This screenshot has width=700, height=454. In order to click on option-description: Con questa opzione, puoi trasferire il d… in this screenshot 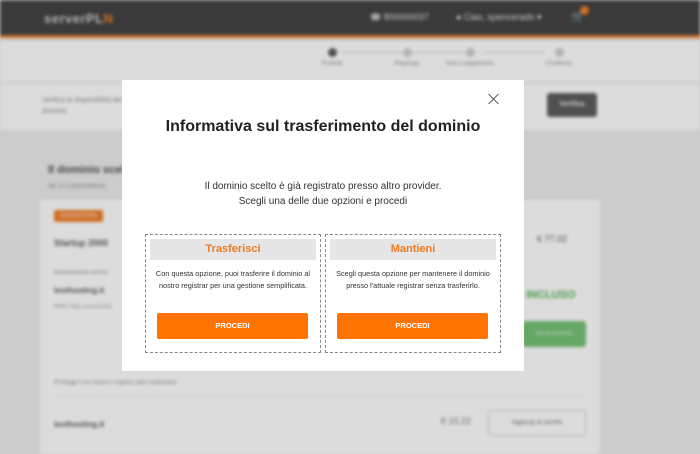, I will do `click(233, 279)`.